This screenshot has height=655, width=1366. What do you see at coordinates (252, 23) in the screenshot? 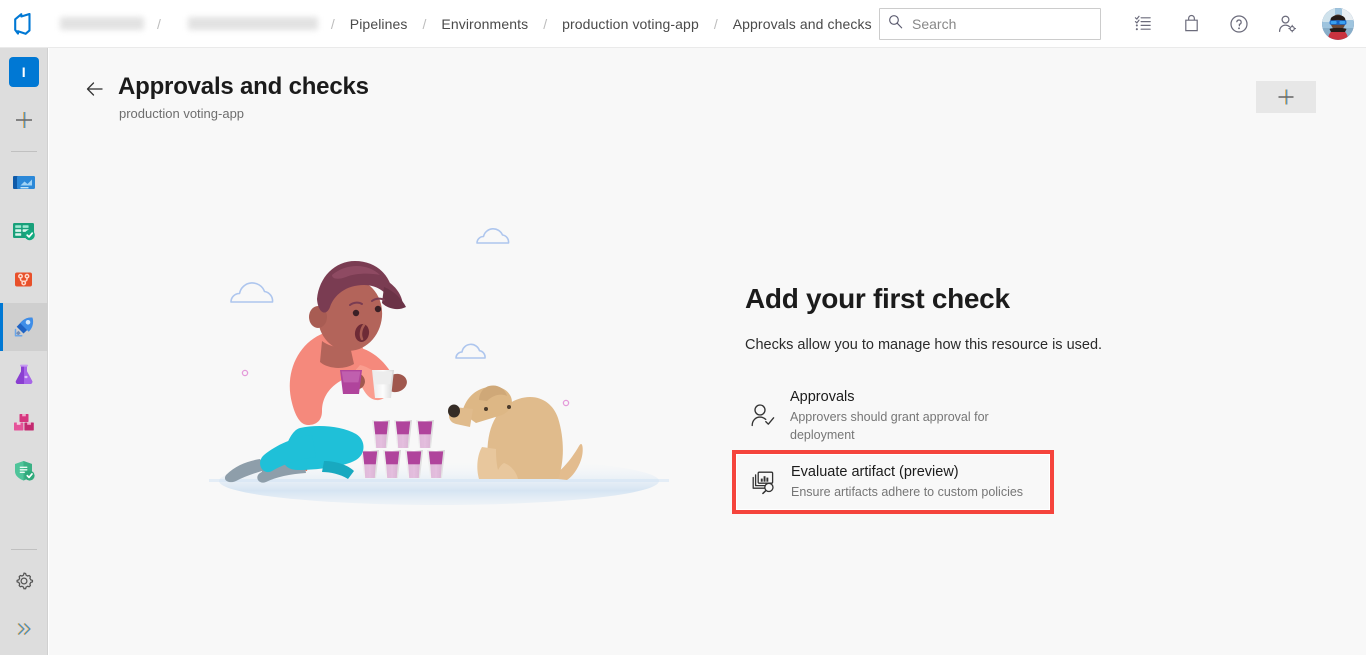
I see `breadcrumb-item-project` at bounding box center [252, 23].